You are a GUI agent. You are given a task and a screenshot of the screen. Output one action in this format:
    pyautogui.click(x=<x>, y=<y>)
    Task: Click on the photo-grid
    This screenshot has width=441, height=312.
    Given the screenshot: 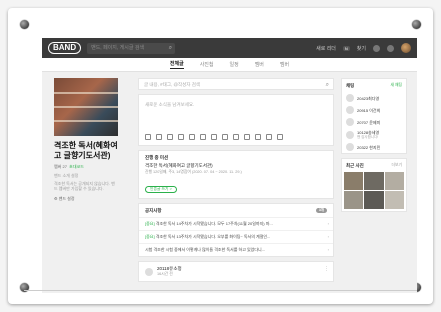 What is the action you would take?
    pyautogui.click(x=374, y=191)
    